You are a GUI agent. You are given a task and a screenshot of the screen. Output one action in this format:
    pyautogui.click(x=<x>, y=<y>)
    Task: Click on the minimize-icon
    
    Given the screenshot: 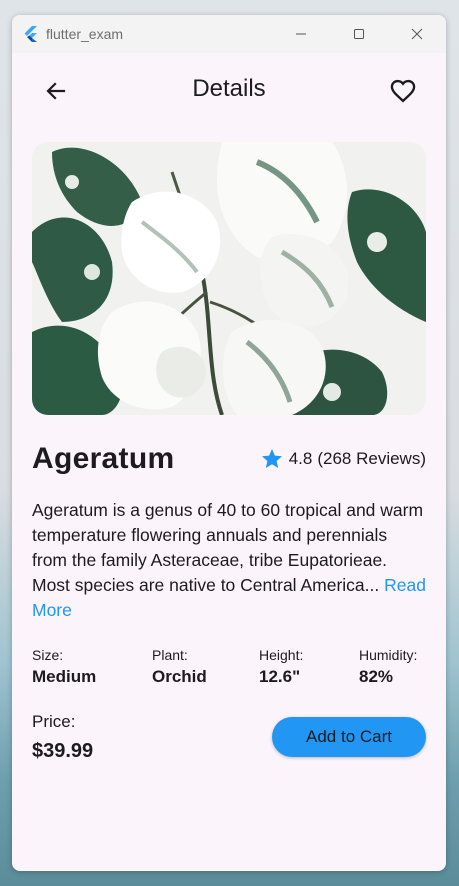 What is the action you would take?
    pyautogui.click(x=301, y=34)
    